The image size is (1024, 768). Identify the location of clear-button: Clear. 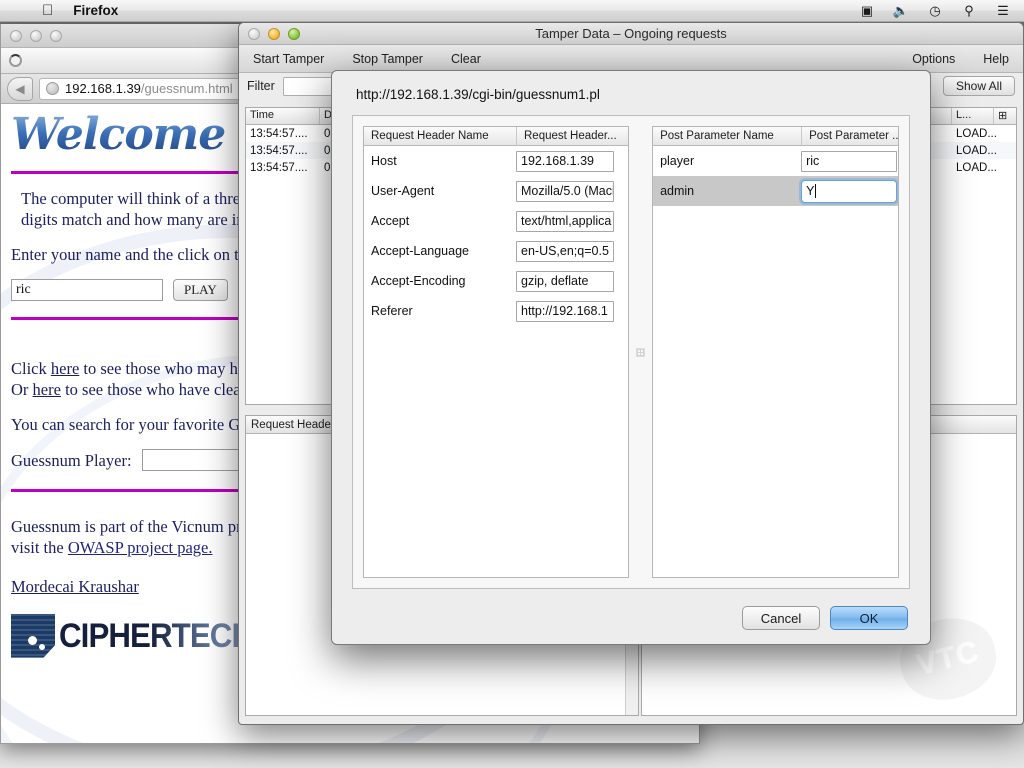
(466, 59).